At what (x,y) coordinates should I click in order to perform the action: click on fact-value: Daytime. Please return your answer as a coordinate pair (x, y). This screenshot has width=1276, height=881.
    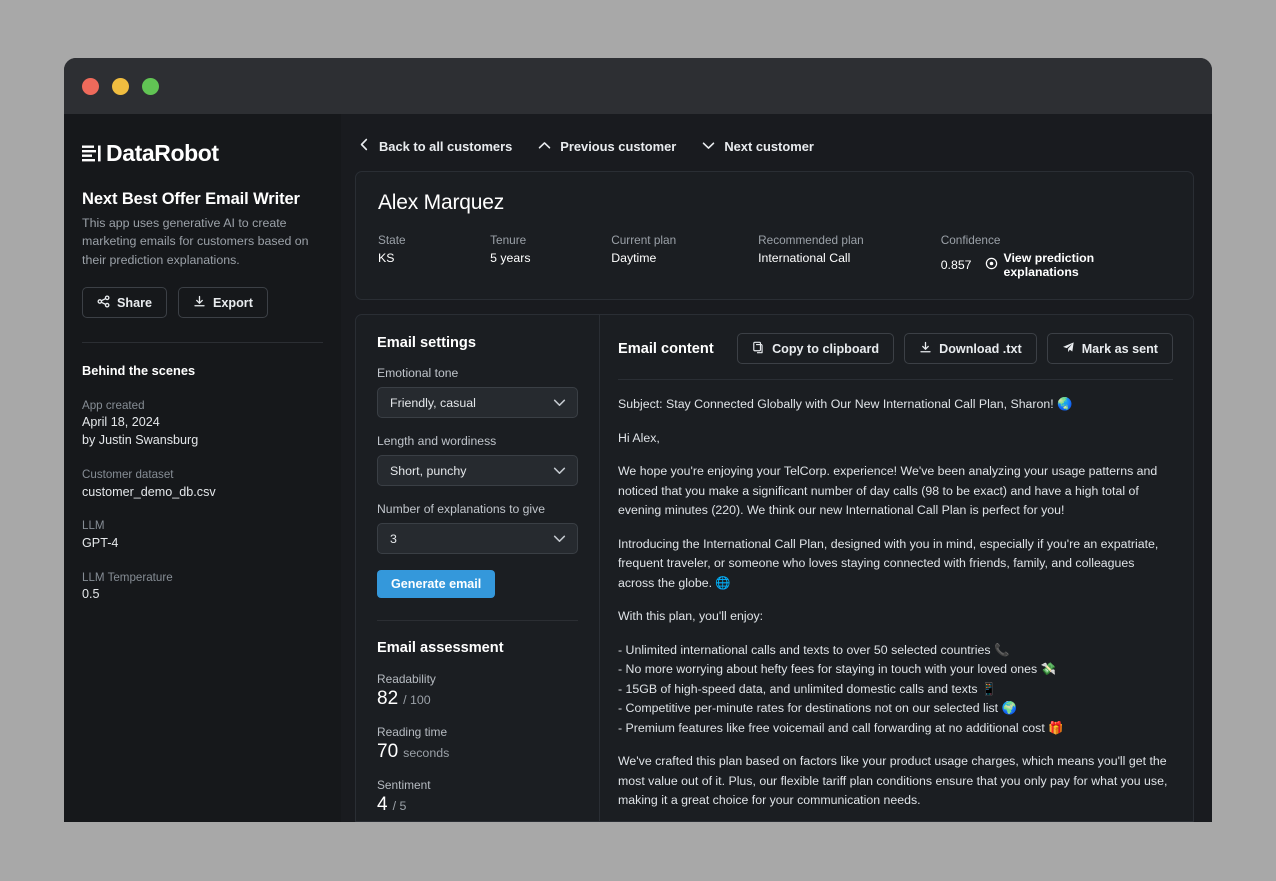
    Looking at the image, I should click on (634, 258).